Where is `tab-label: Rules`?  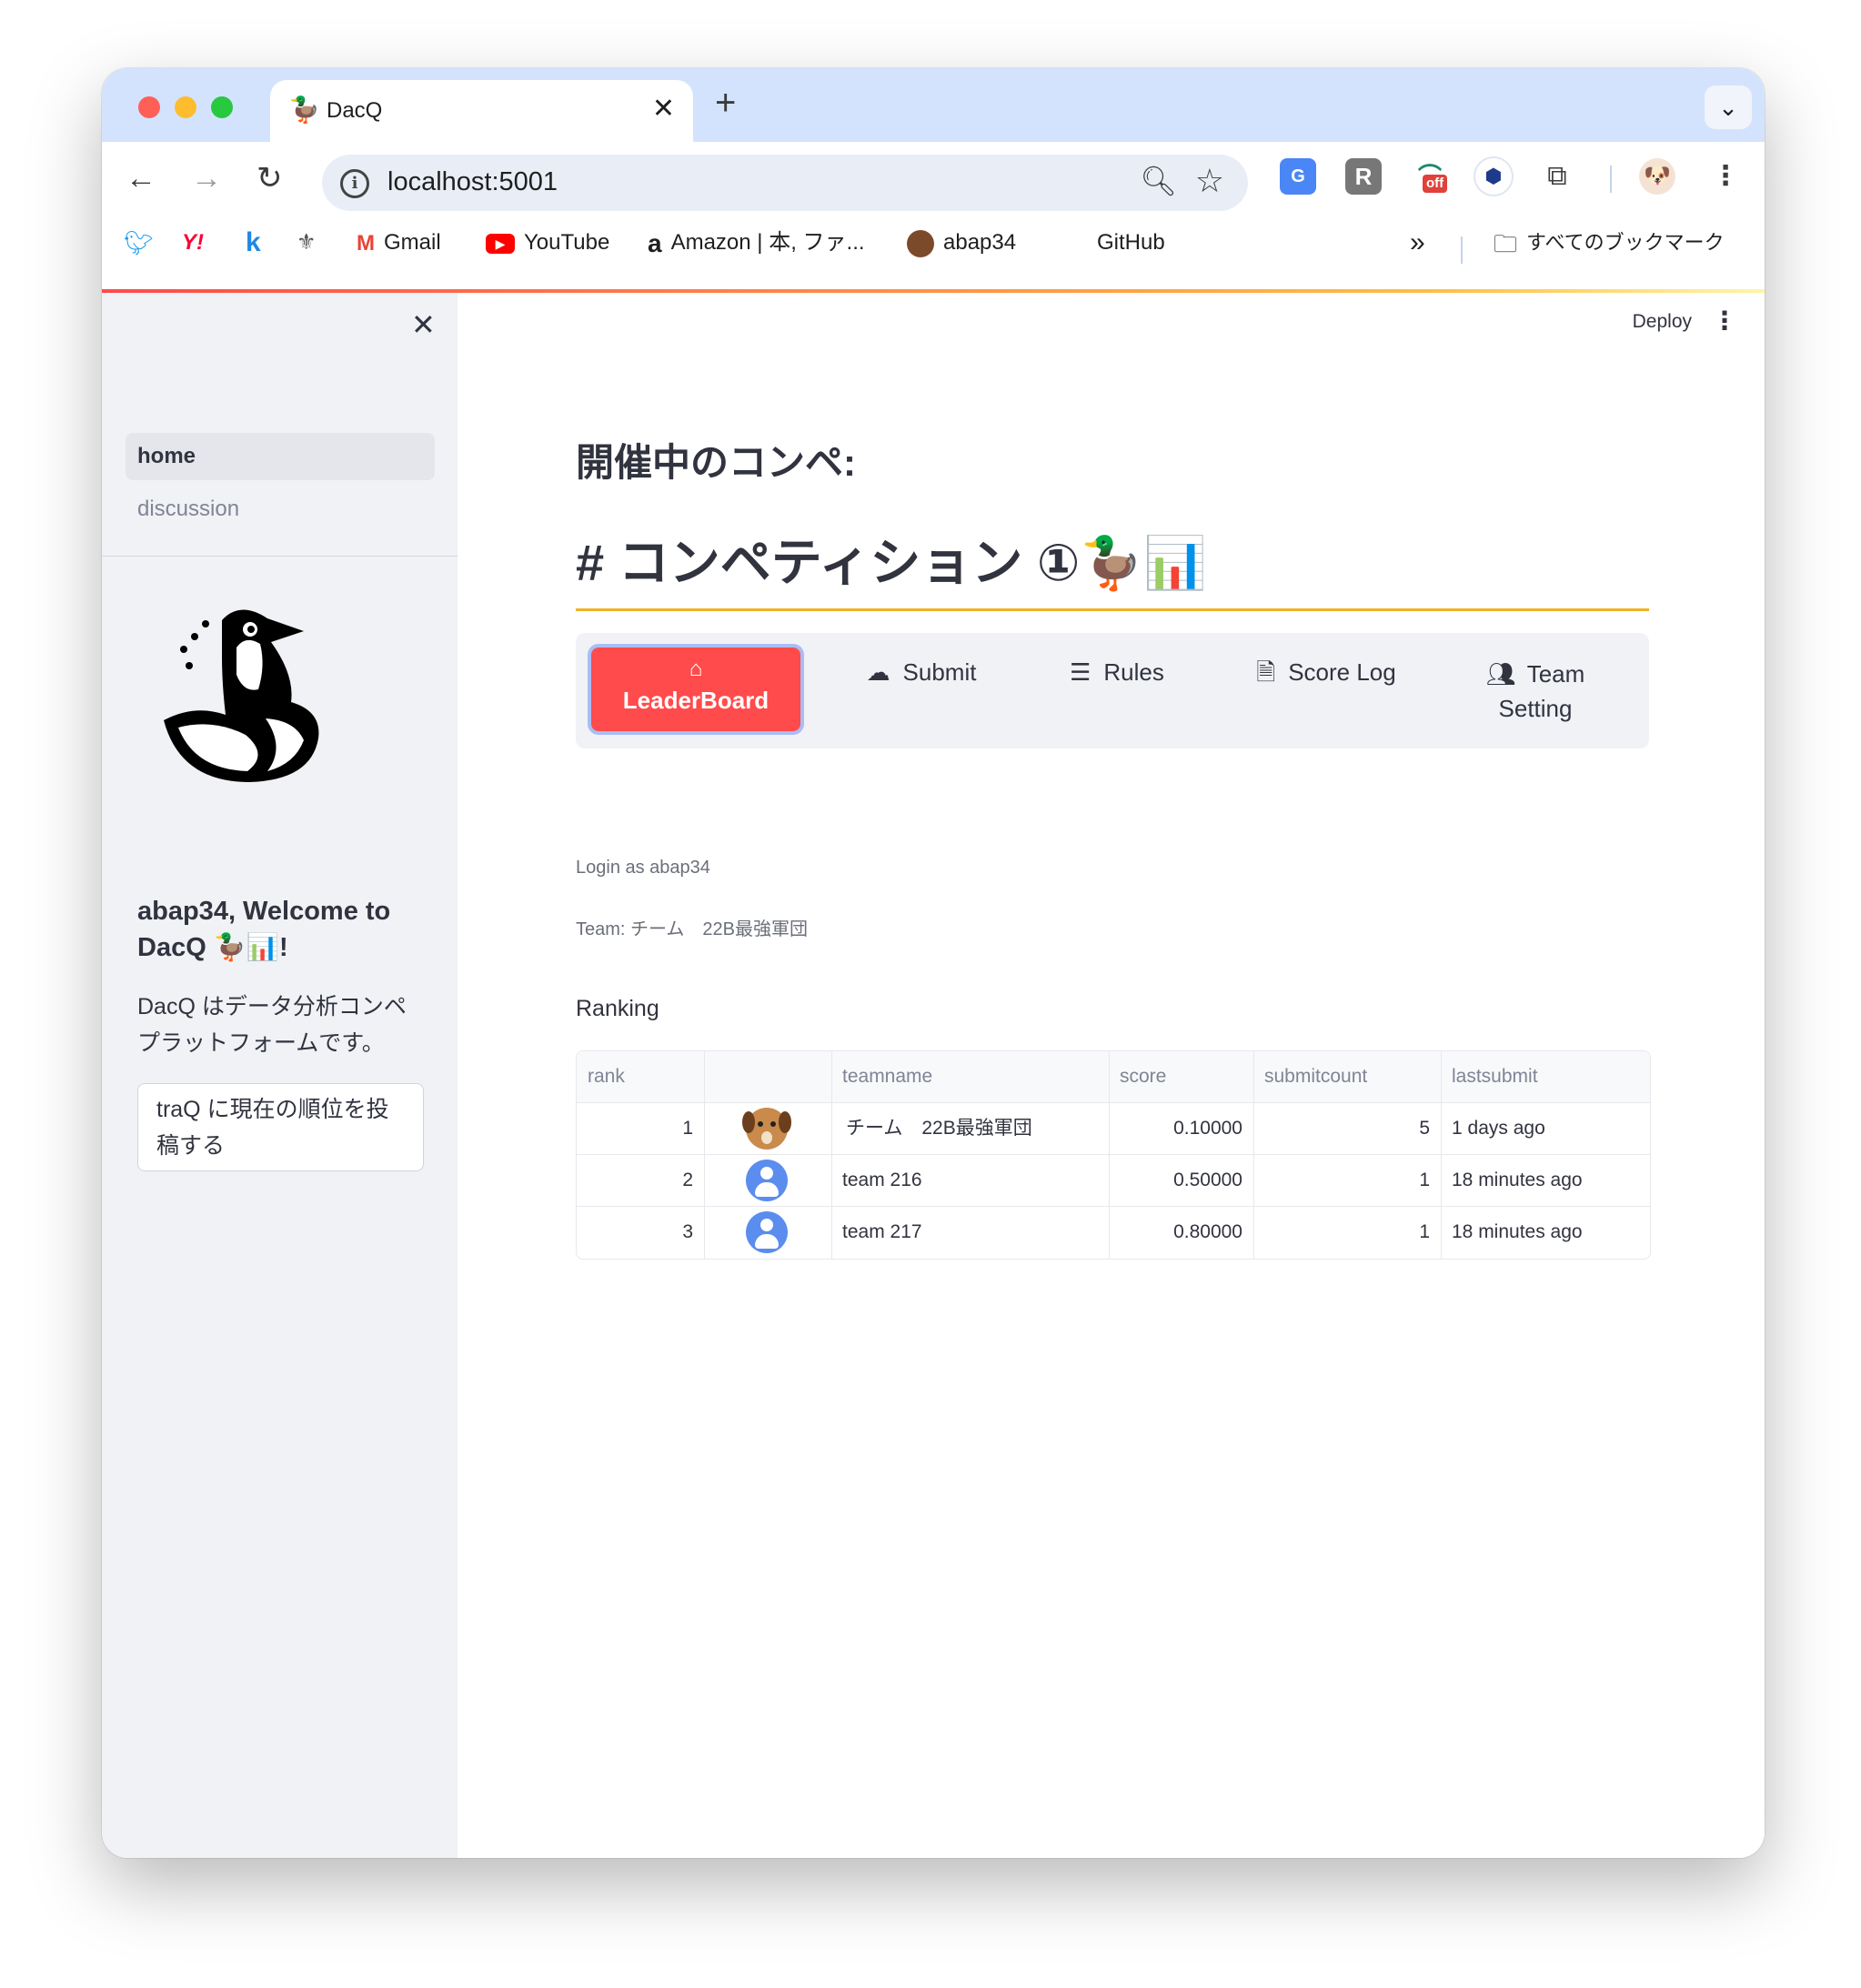
tab-label: Rules is located at coordinates (1133, 672).